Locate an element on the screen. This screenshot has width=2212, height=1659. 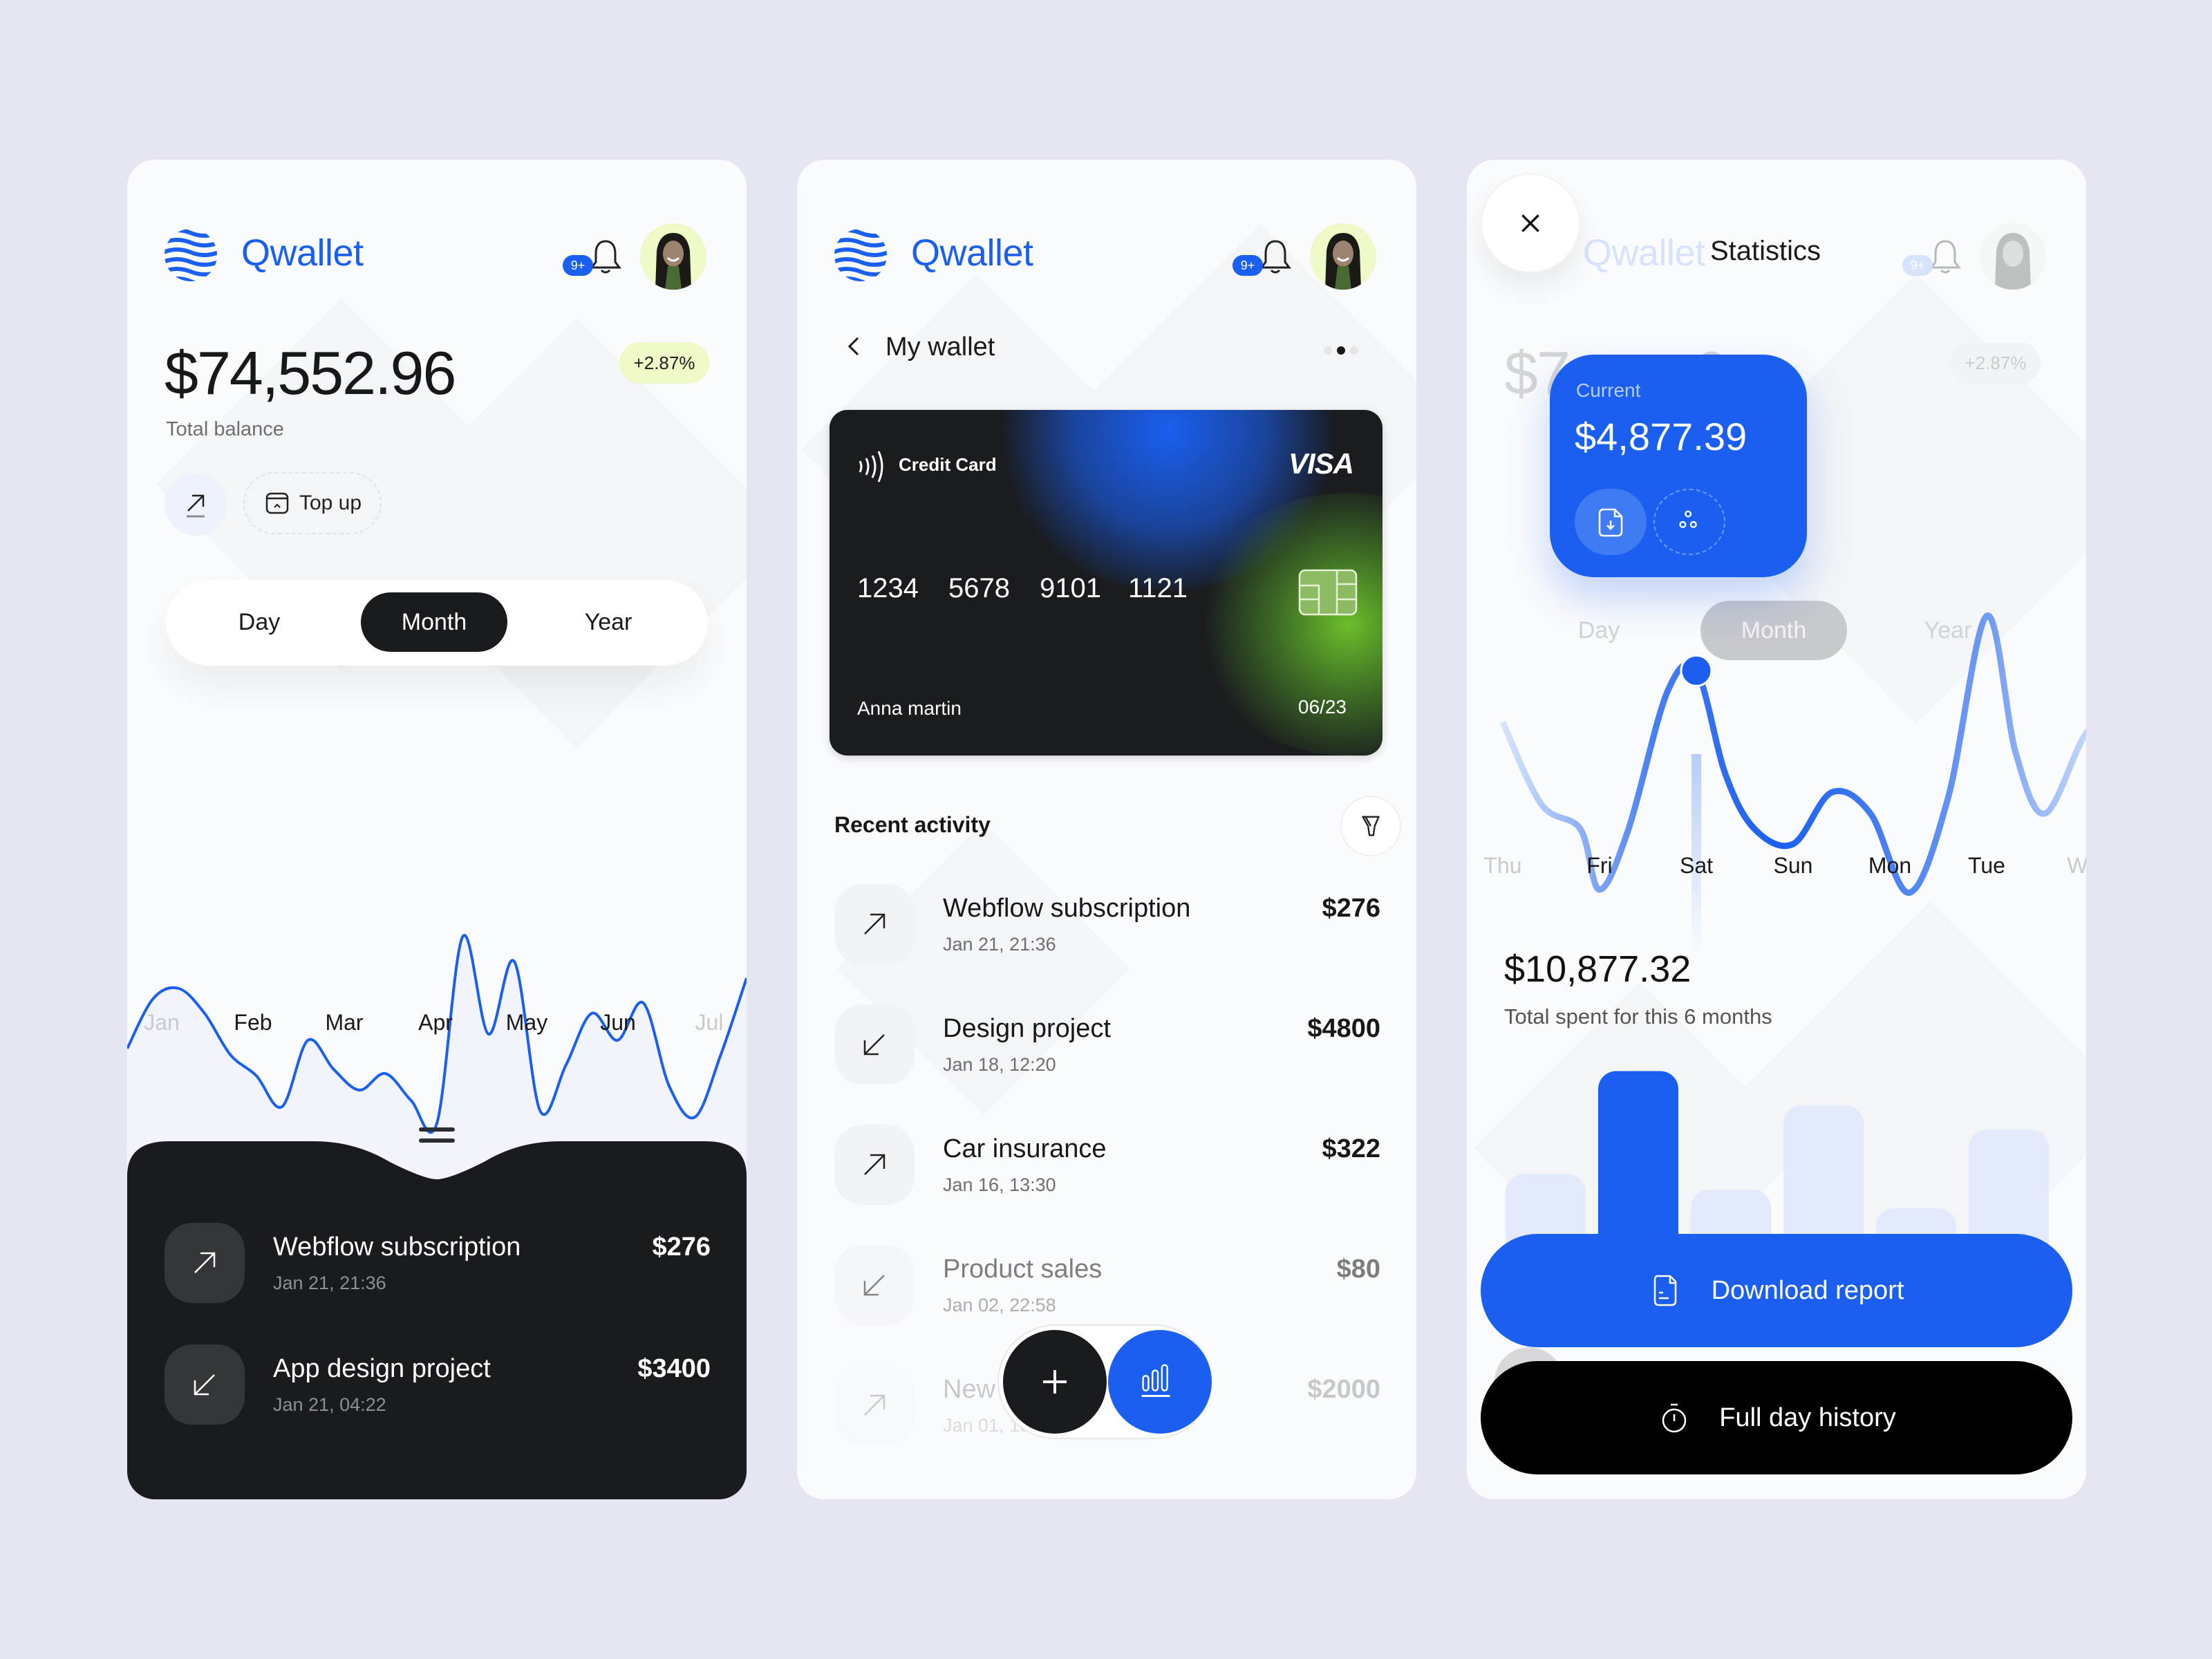
transaction-title: Car insurance is located at coordinates (1025, 1148).